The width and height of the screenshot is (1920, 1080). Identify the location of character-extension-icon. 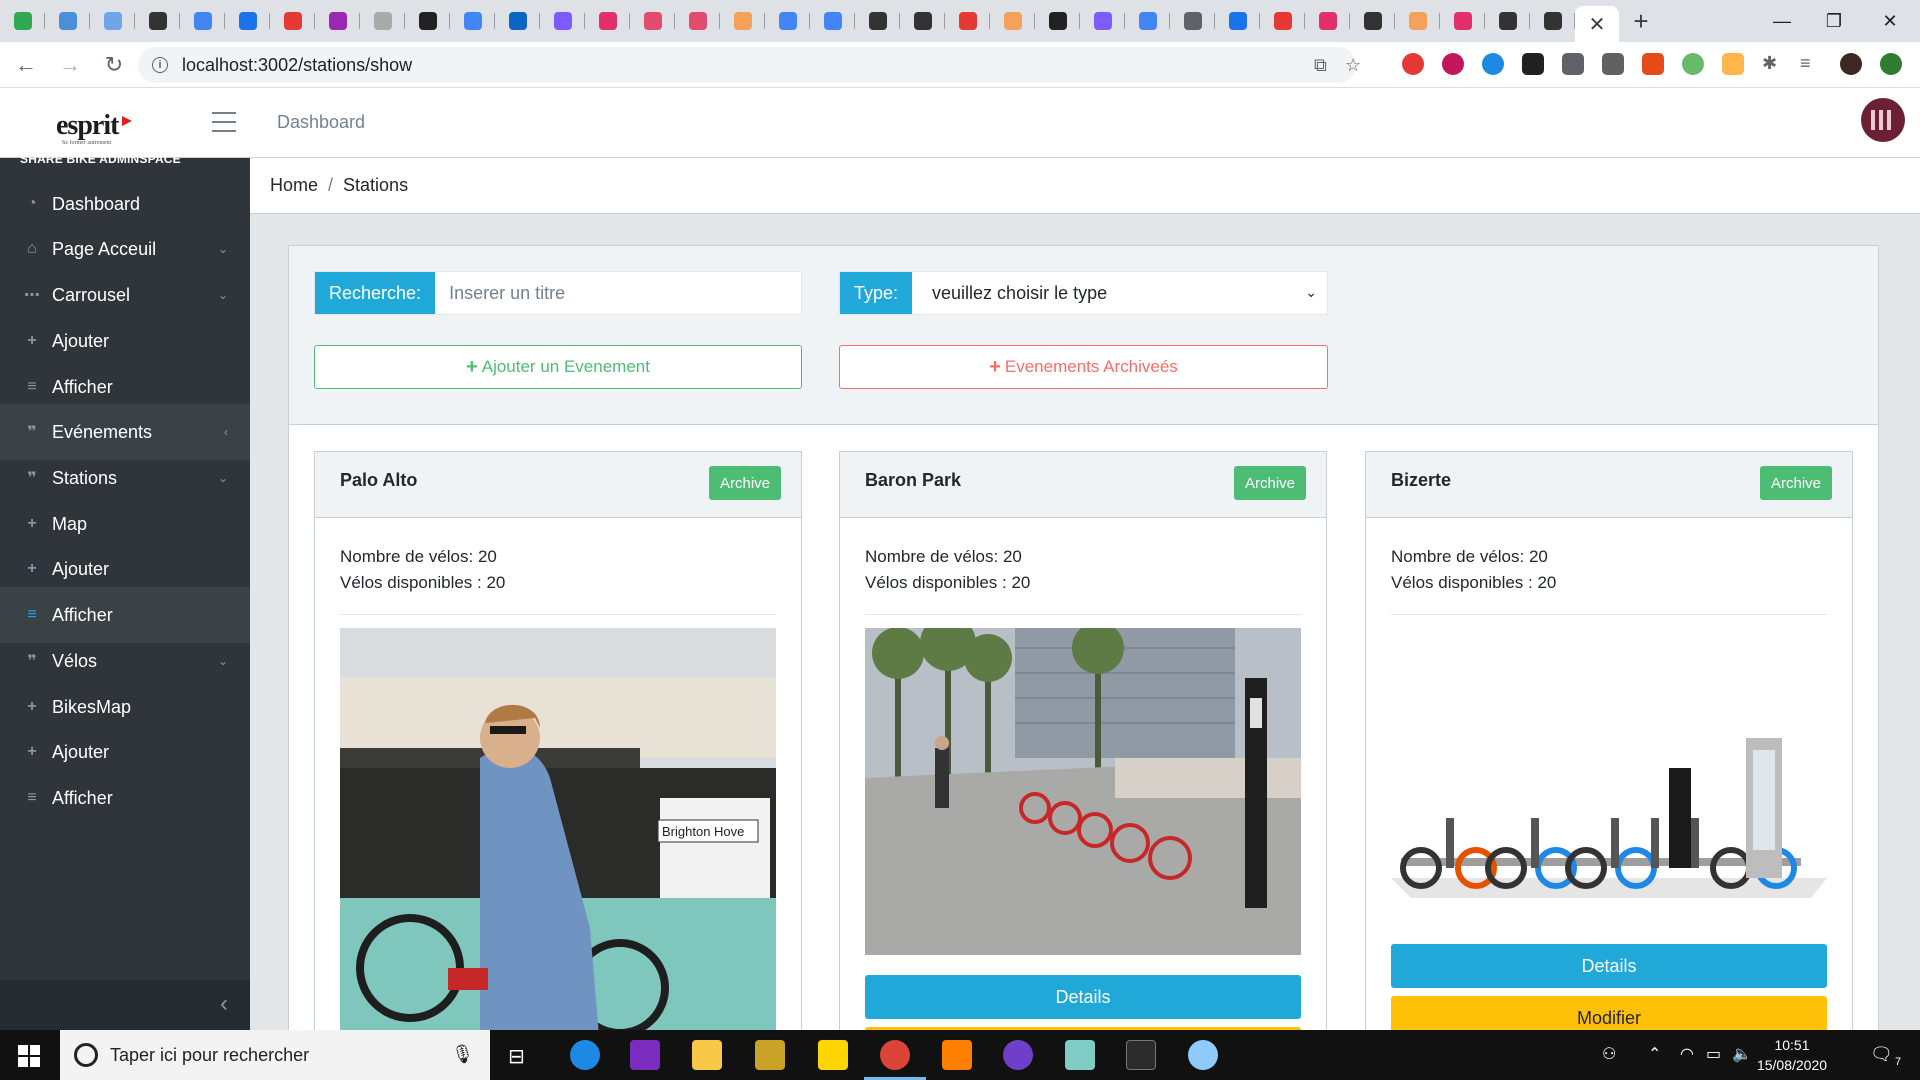
(1733, 64).